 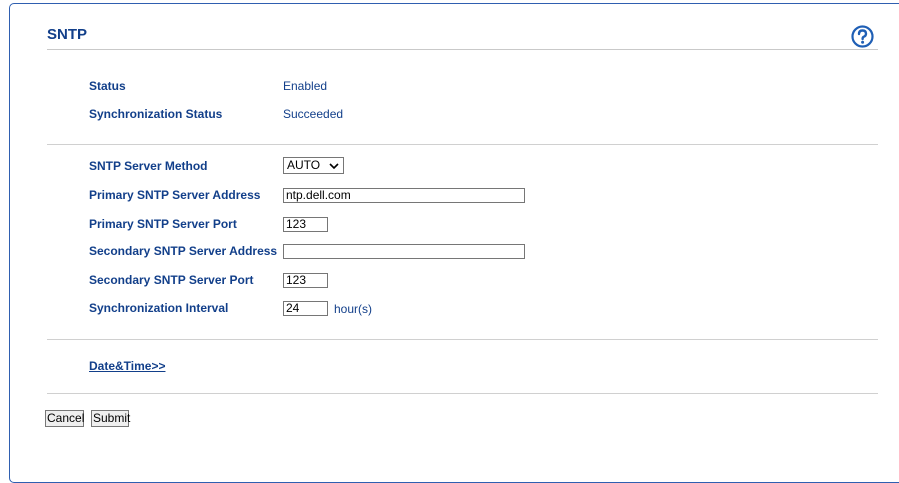 I want to click on method-selected-value: AUTO, so click(x=304, y=165).